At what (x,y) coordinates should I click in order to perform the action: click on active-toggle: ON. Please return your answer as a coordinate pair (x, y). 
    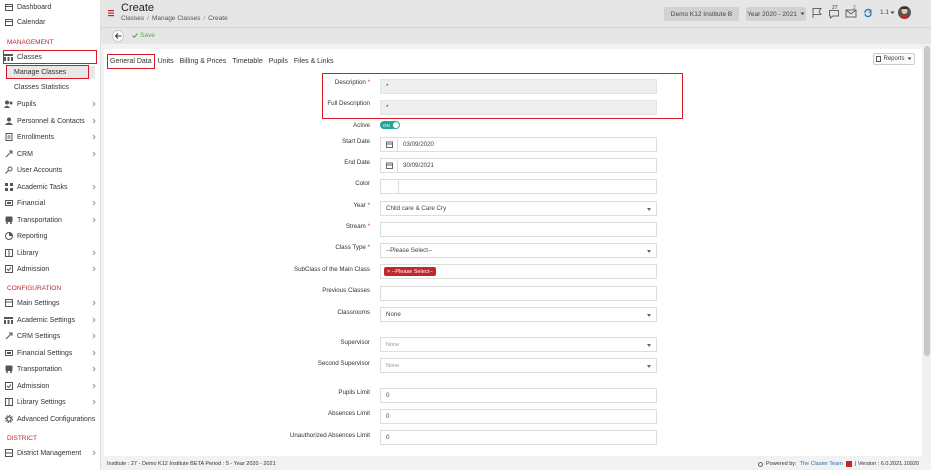
    Looking at the image, I should click on (390, 125).